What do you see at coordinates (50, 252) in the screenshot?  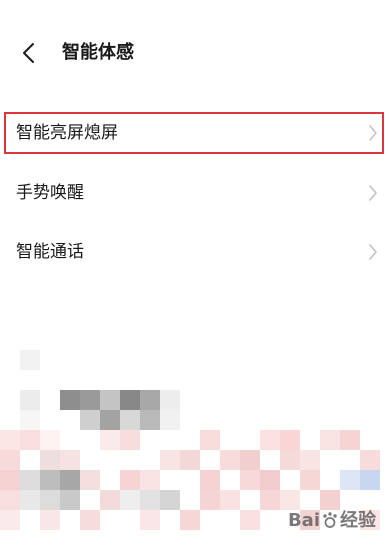 I see `menu-item-label: 智能通话` at bounding box center [50, 252].